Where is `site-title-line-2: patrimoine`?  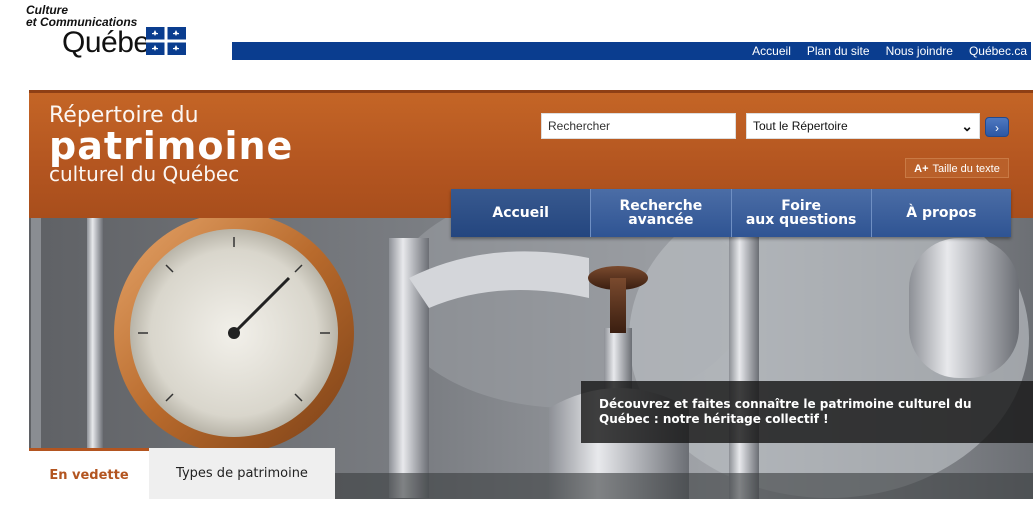 site-title-line-2: patrimoine is located at coordinates (171, 146).